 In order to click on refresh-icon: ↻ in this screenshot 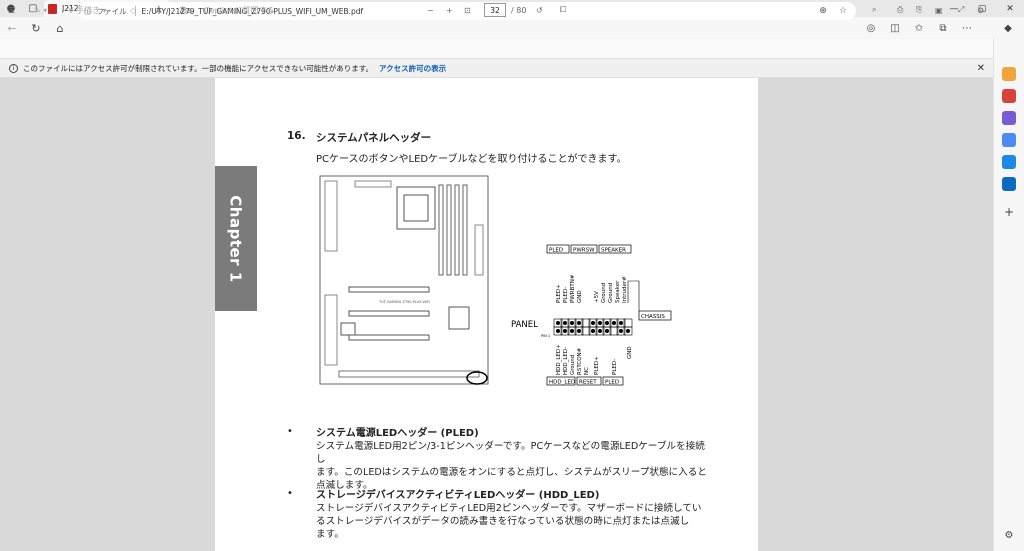, I will do `click(36, 28)`.